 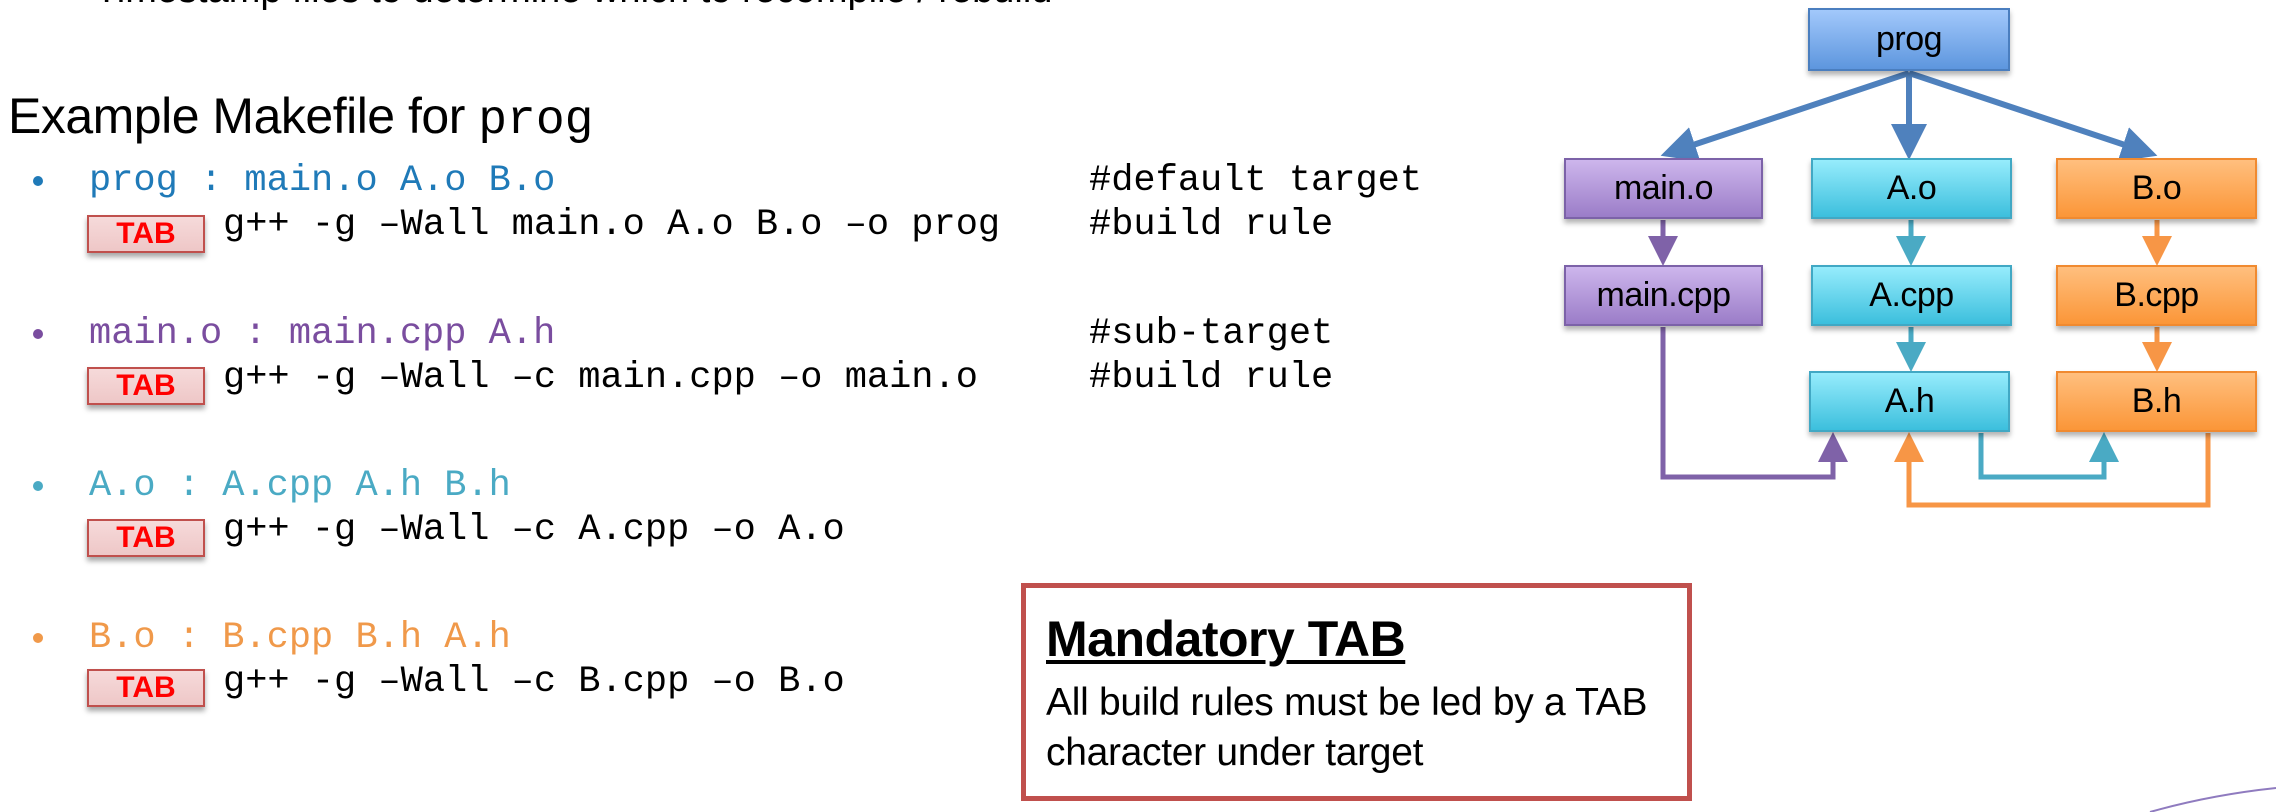 I want to click on node-main-cpp: main.cpp, so click(x=1663, y=295).